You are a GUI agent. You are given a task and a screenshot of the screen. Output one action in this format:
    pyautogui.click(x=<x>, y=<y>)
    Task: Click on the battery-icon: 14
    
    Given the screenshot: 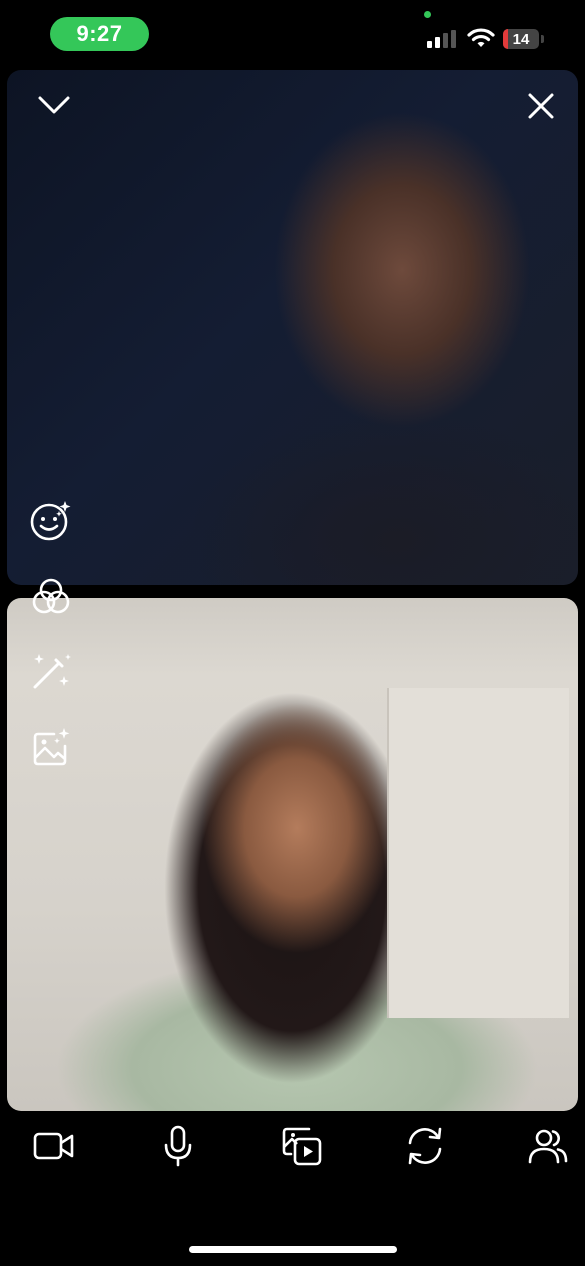 What is the action you would take?
    pyautogui.click(x=521, y=39)
    